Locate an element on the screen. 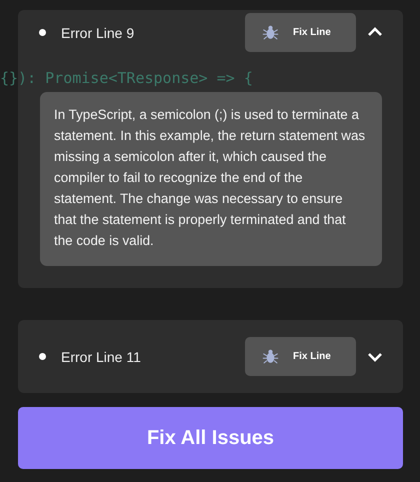 The image size is (420, 482). code-line: {}): Promise<TResponse> => { is located at coordinates (127, 79).